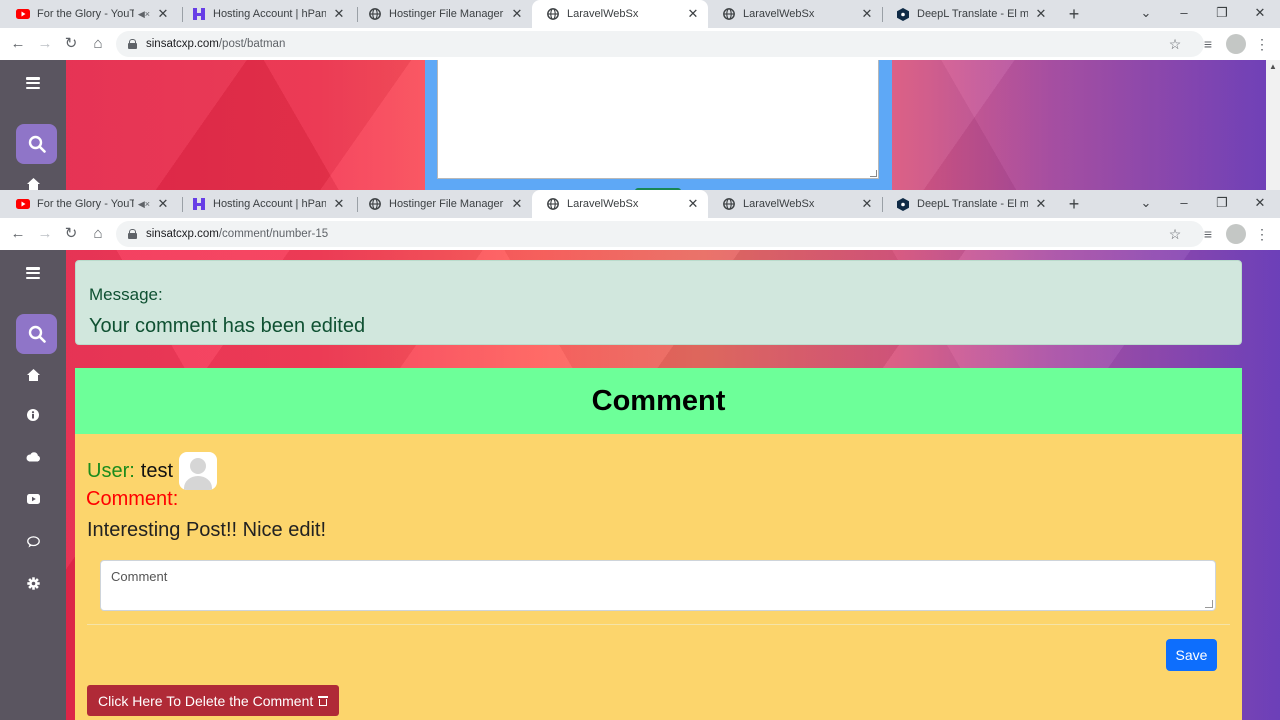 This screenshot has width=1280, height=720. Describe the element at coordinates (85, 14) in the screenshot. I see `tab-title: For the Glory - YouTube` at that location.